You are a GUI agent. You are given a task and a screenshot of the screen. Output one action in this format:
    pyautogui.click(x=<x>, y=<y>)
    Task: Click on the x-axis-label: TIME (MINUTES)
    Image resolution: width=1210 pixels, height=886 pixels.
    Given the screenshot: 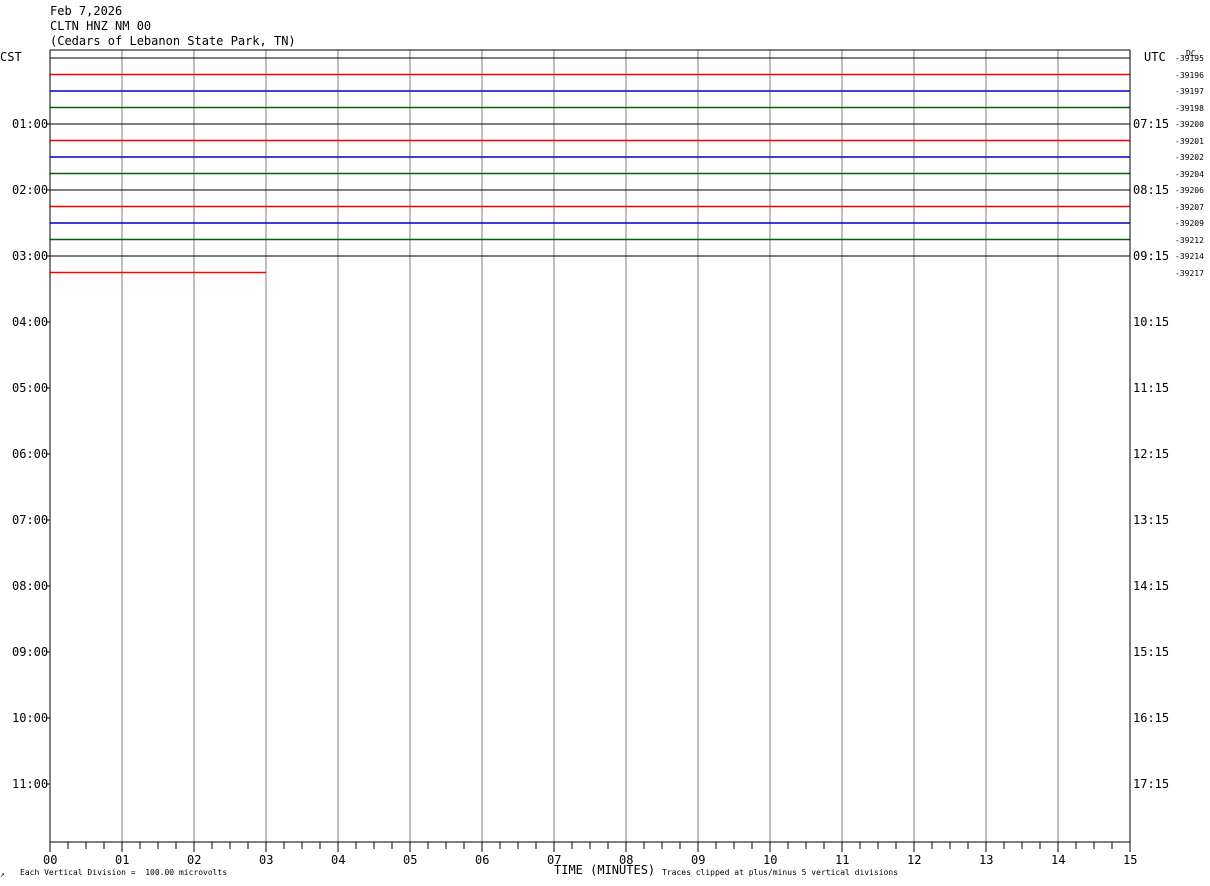 What is the action you would take?
    pyautogui.click(x=605, y=870)
    